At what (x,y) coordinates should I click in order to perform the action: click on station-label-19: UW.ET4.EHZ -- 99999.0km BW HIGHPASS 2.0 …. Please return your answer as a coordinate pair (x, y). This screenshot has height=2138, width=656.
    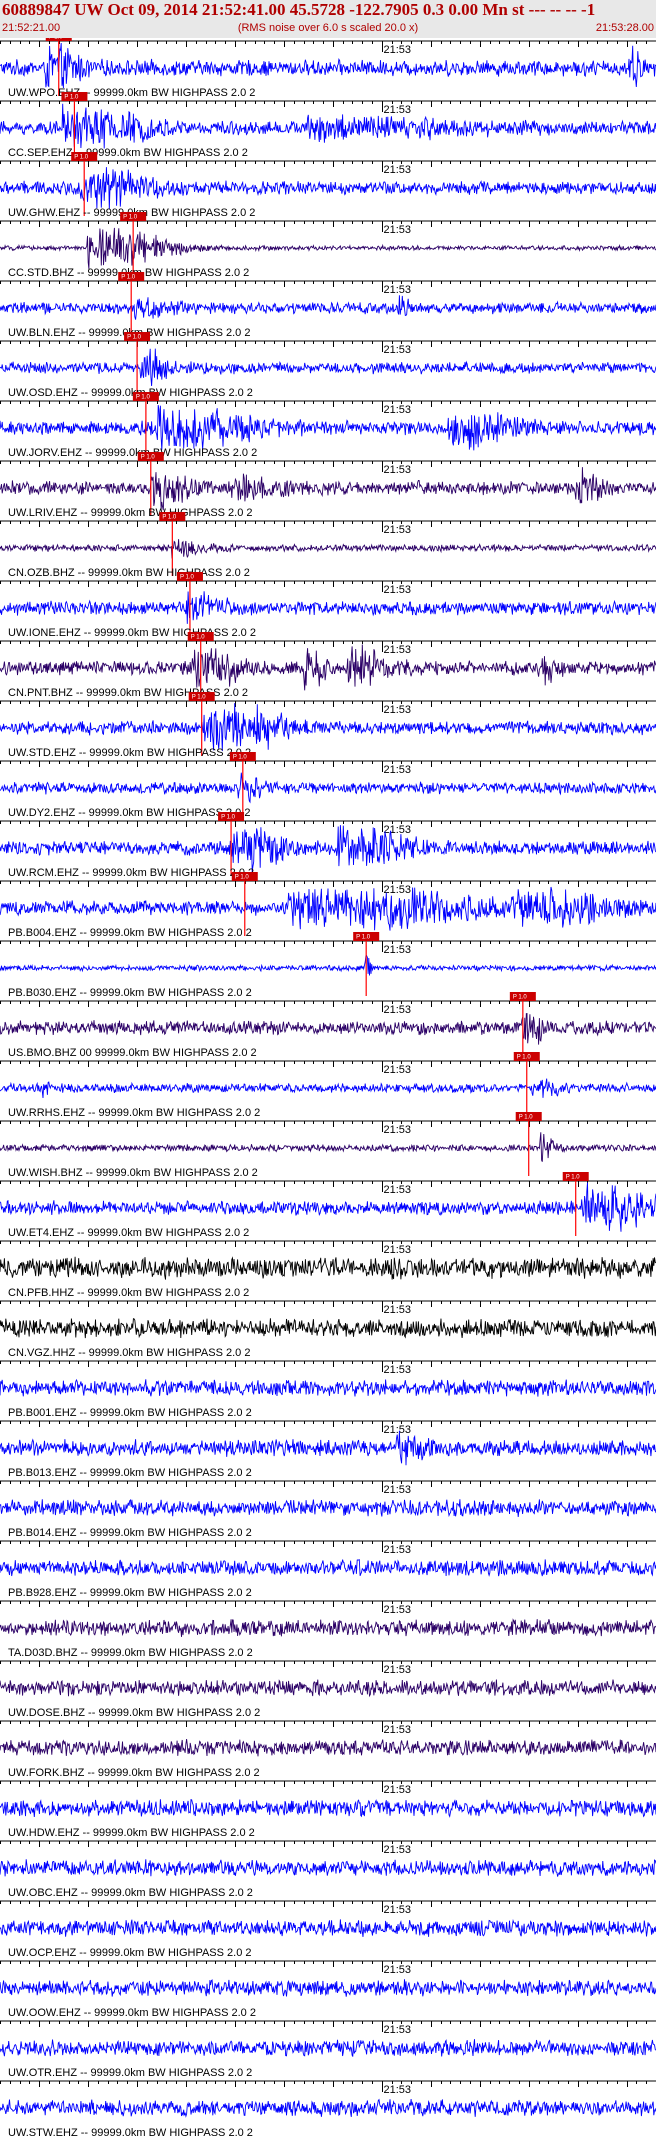
    Looking at the image, I should click on (128, 1233).